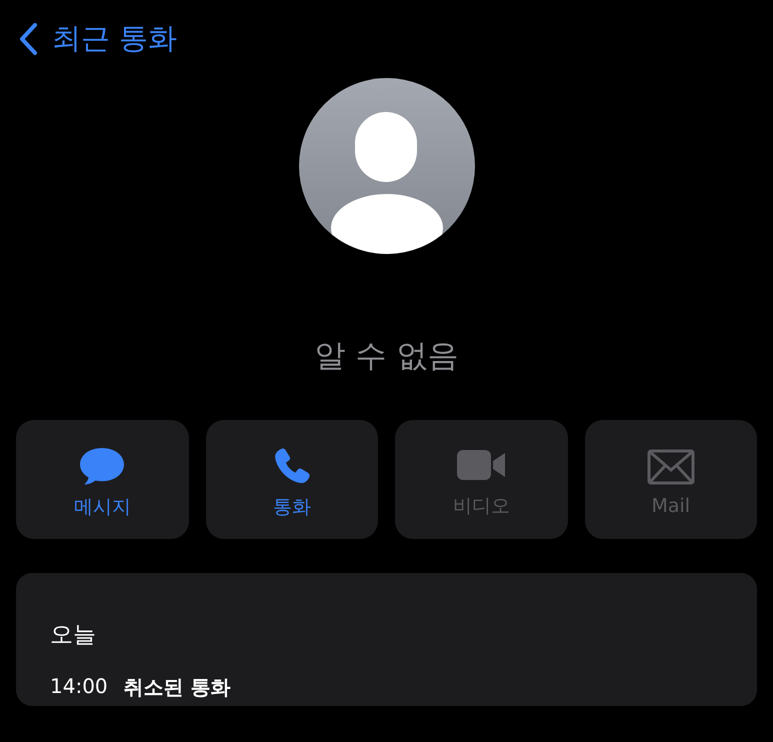 The image size is (773, 742). I want to click on call-status: 취소된 통화, so click(177, 687).